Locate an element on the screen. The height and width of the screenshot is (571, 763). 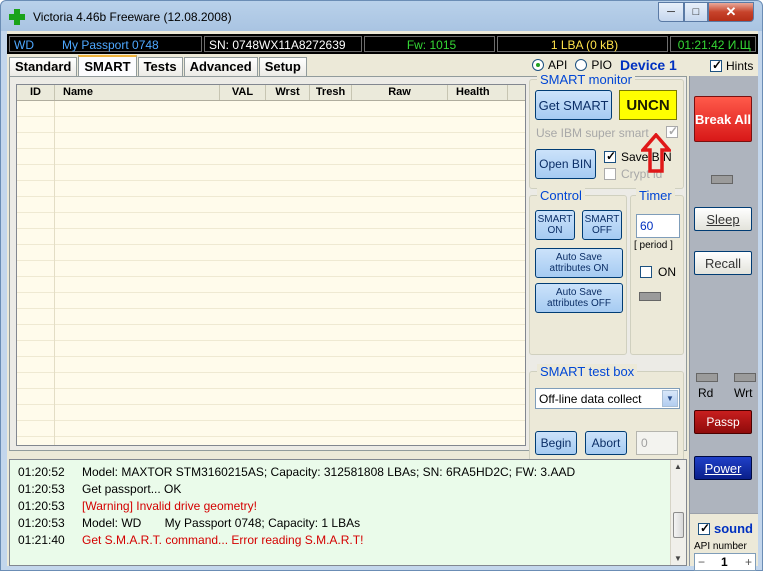
tab-standard: Standard is located at coordinates (43, 66).